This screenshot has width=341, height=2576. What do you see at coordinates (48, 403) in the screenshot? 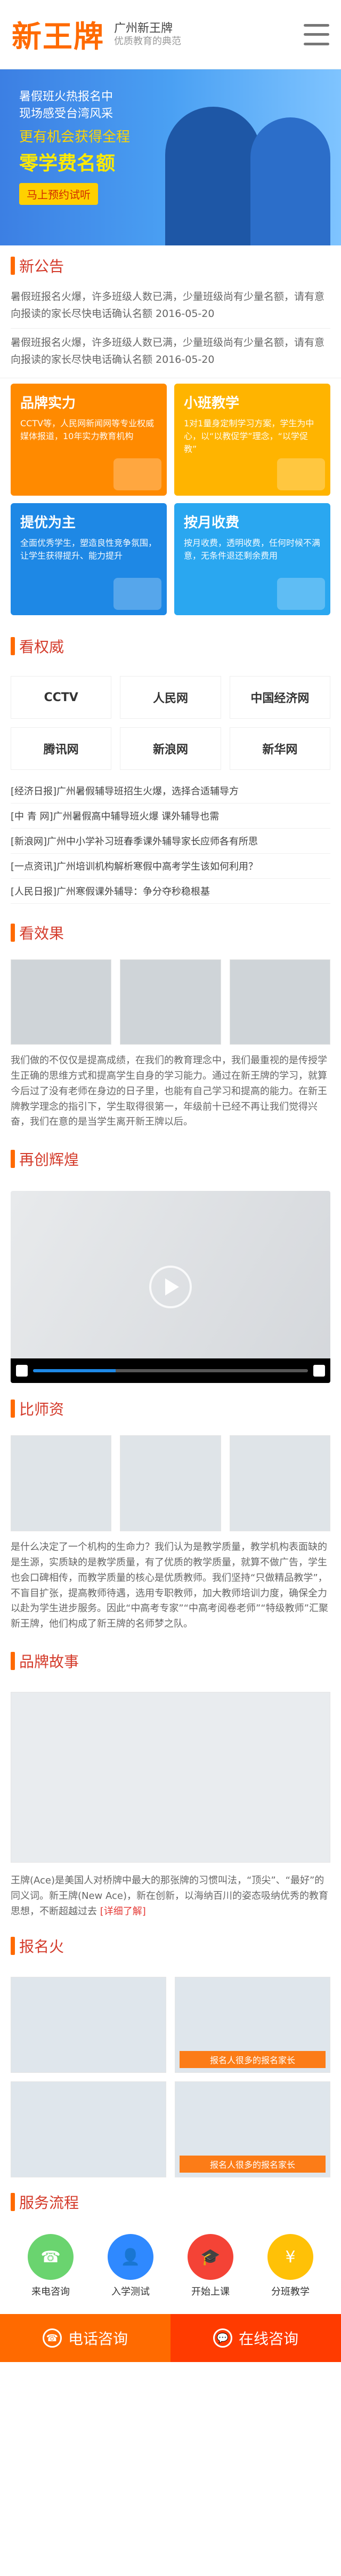
I see `feature-title: 品牌实力` at bounding box center [48, 403].